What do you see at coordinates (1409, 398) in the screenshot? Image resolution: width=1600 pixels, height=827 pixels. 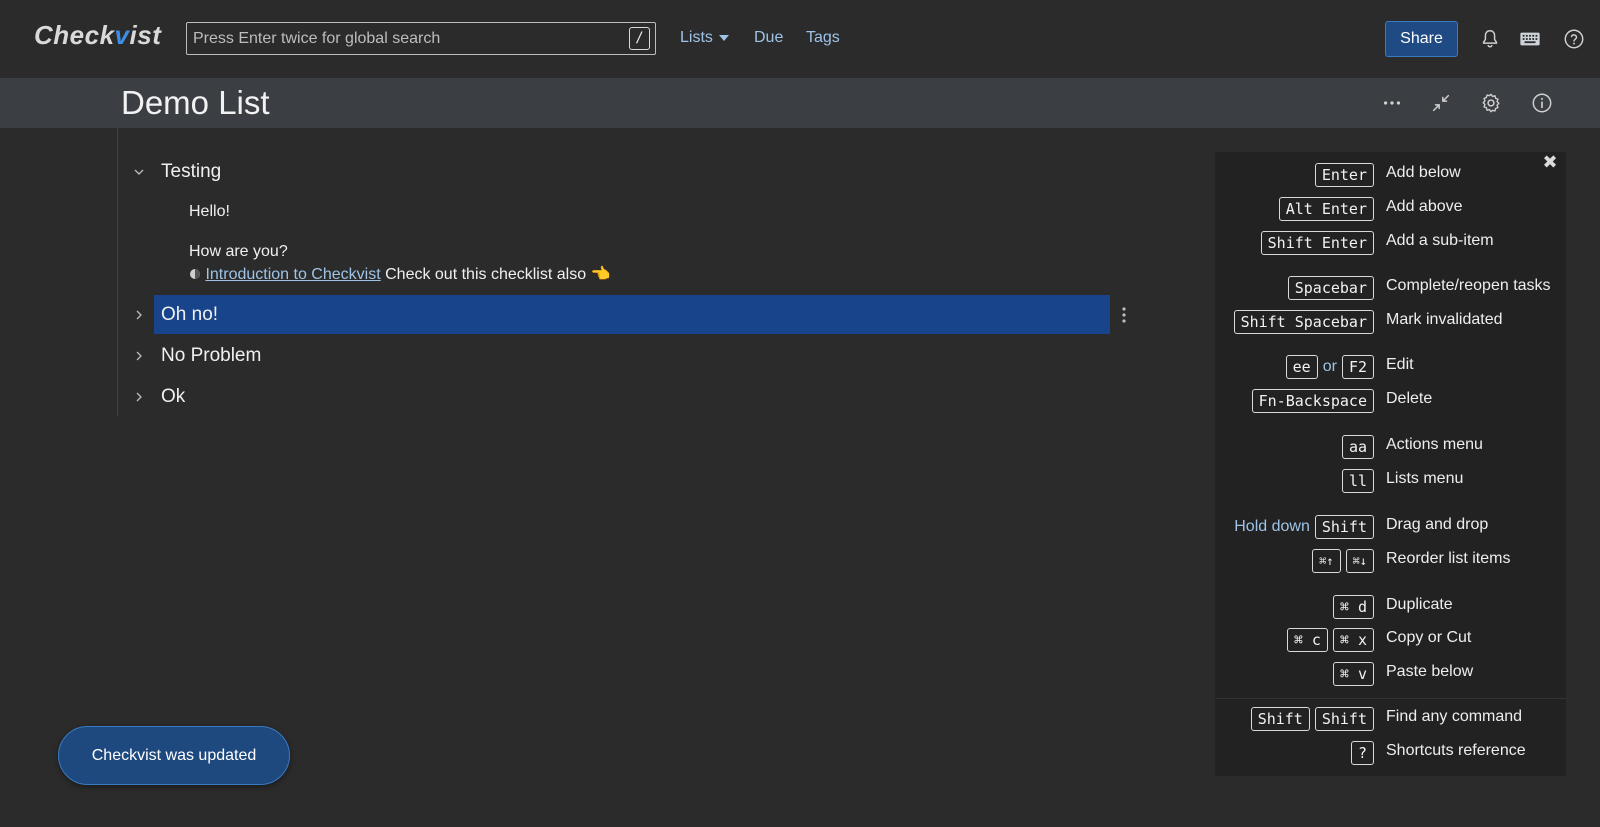 I see `shortcut-description: Delete` at bounding box center [1409, 398].